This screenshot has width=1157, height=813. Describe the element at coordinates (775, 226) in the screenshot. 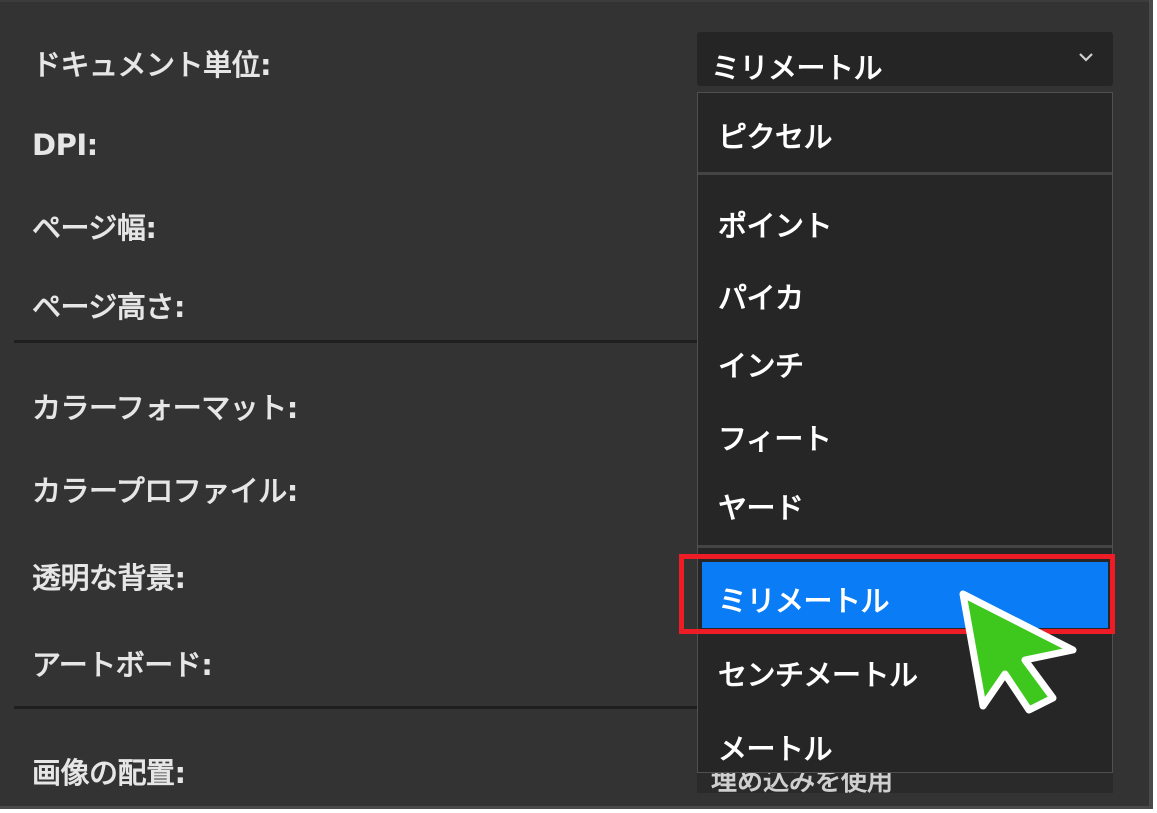

I see `option-point-label: ポイント` at that location.